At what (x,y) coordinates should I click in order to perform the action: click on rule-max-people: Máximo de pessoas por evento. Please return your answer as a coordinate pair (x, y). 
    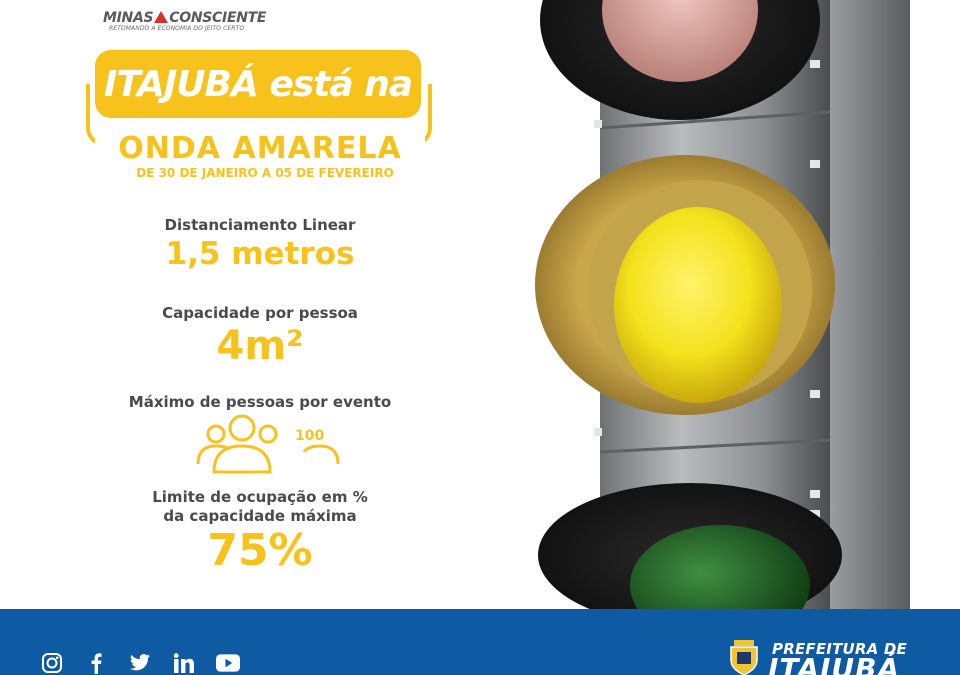
    Looking at the image, I should click on (260, 402).